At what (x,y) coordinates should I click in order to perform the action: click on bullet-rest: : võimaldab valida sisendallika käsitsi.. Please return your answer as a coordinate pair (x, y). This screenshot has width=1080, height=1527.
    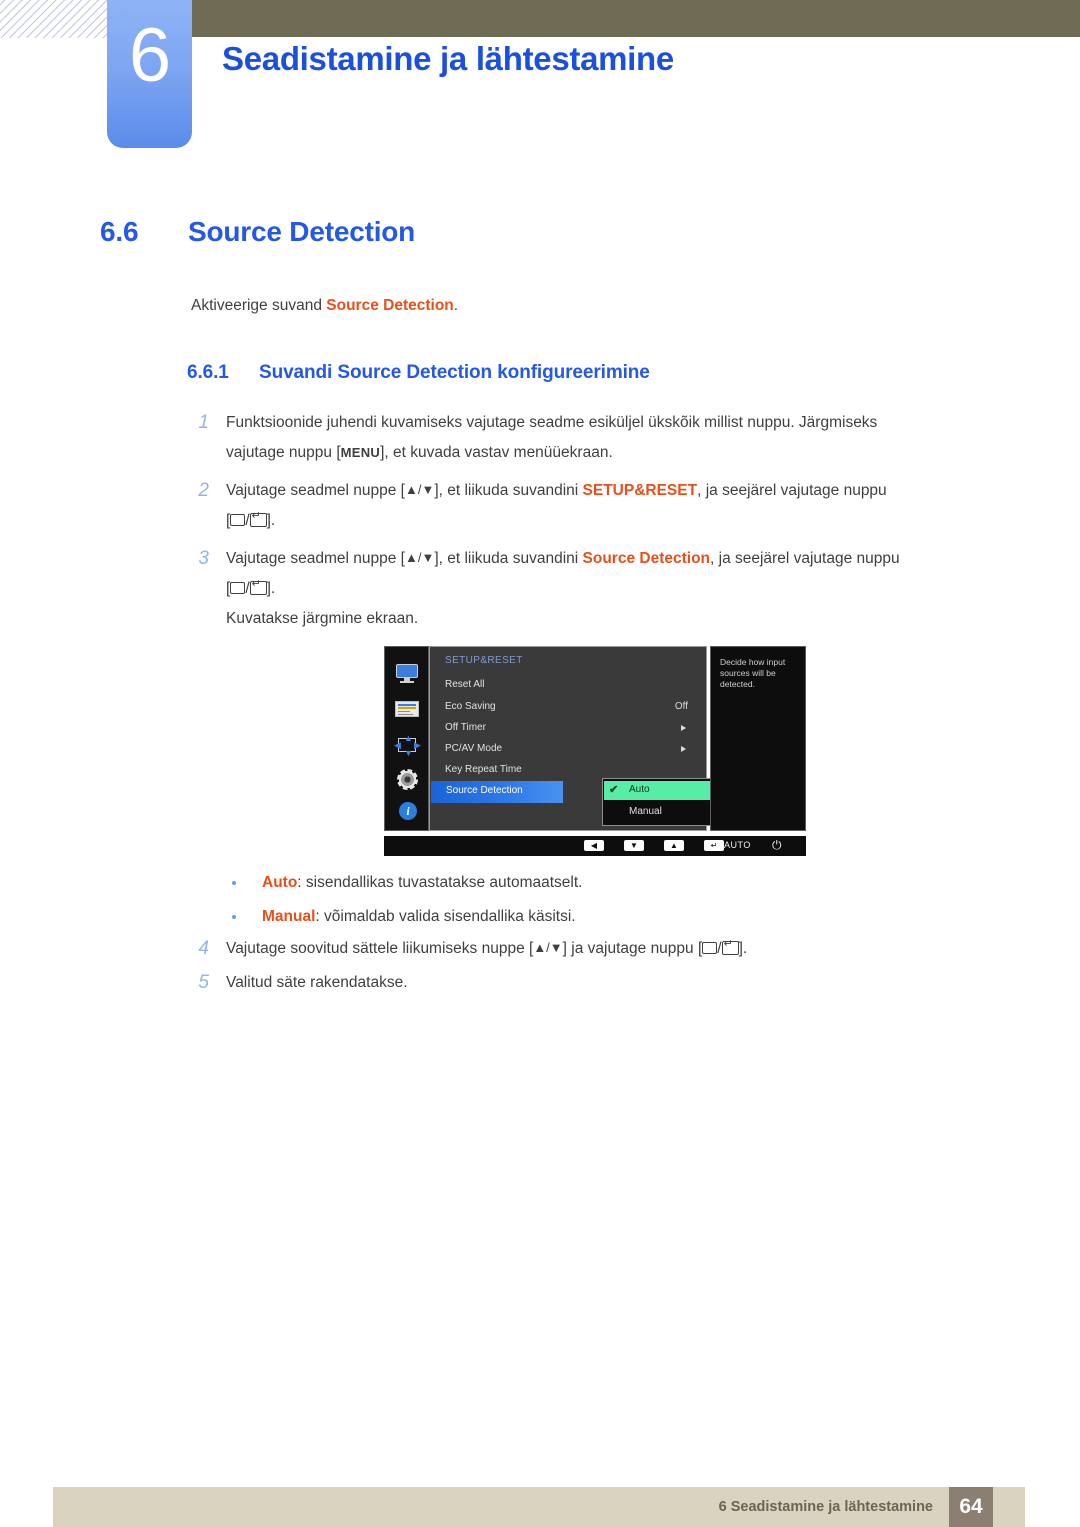
    Looking at the image, I should click on (445, 916).